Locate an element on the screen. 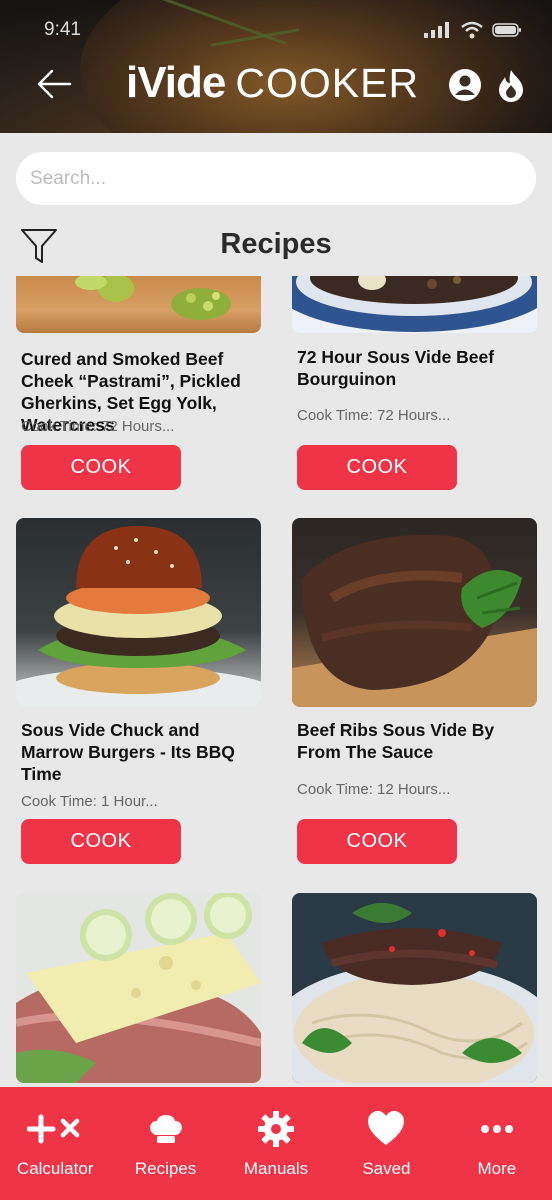 Image resolution: width=552 pixels, height=1200 pixels. more-dots-icon is located at coordinates (496, 1129).